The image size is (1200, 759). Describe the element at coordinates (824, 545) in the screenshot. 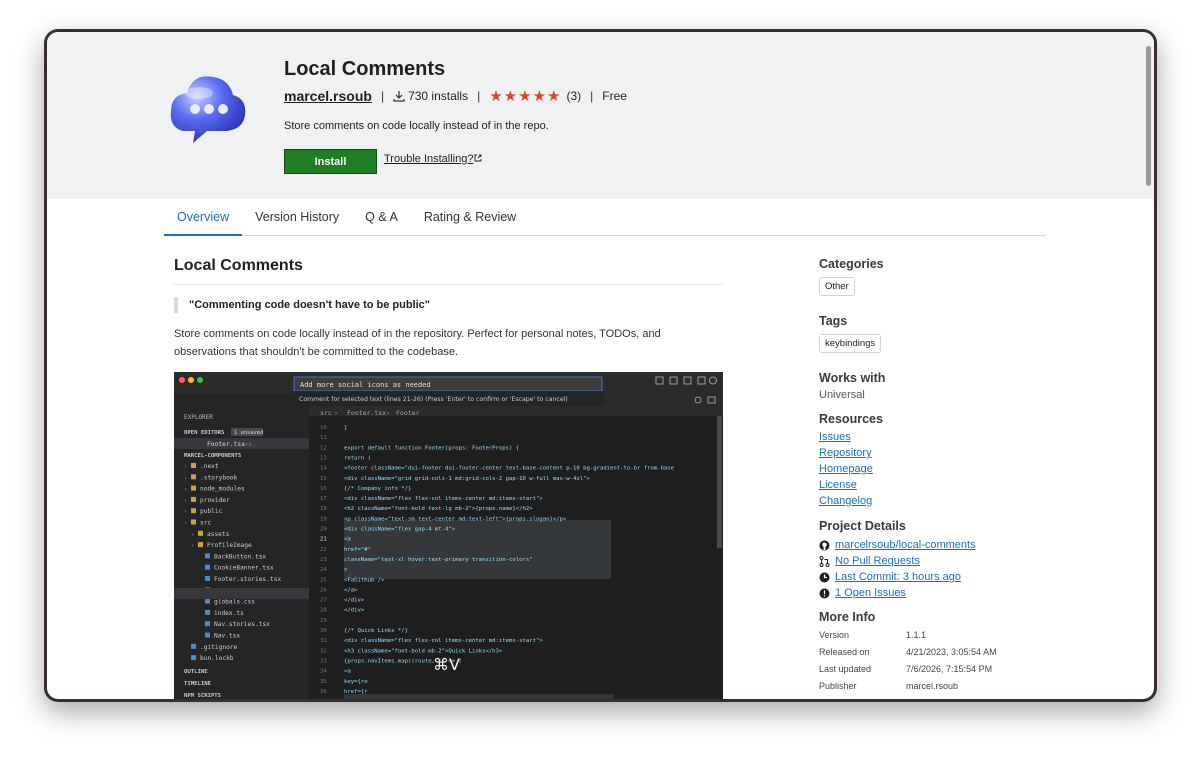

I see `github-icon` at that location.